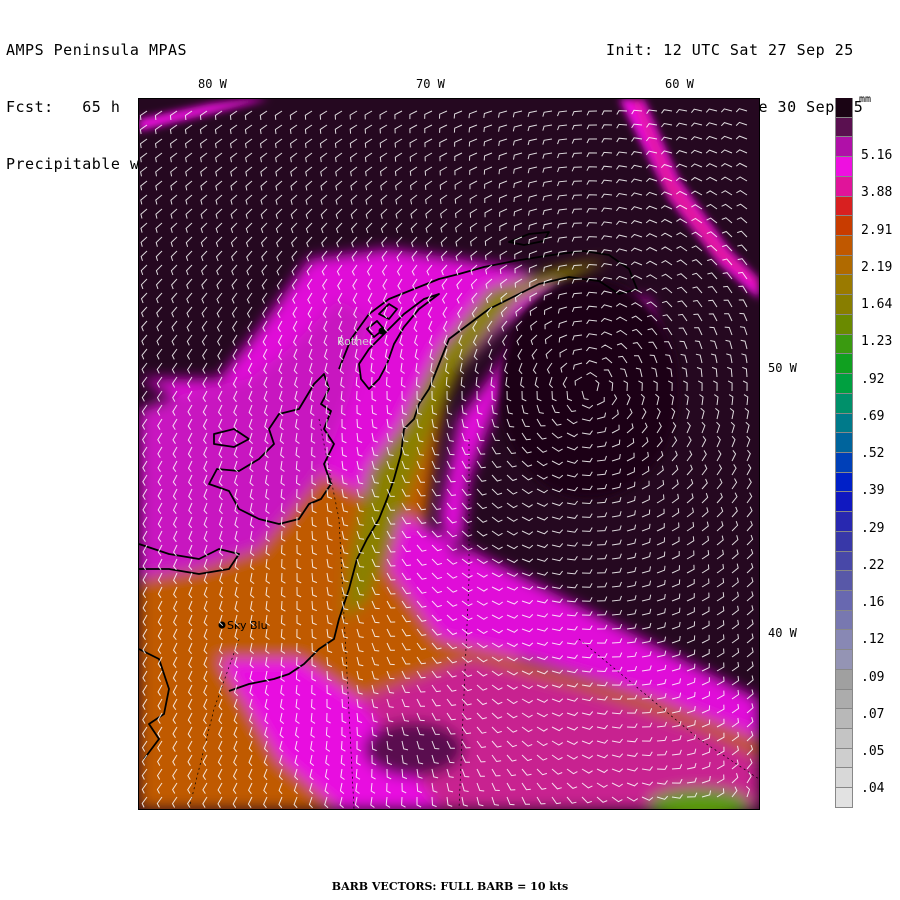 This screenshot has width=900, height=900. I want to click on colorbar-label: .12, so click(873, 640).